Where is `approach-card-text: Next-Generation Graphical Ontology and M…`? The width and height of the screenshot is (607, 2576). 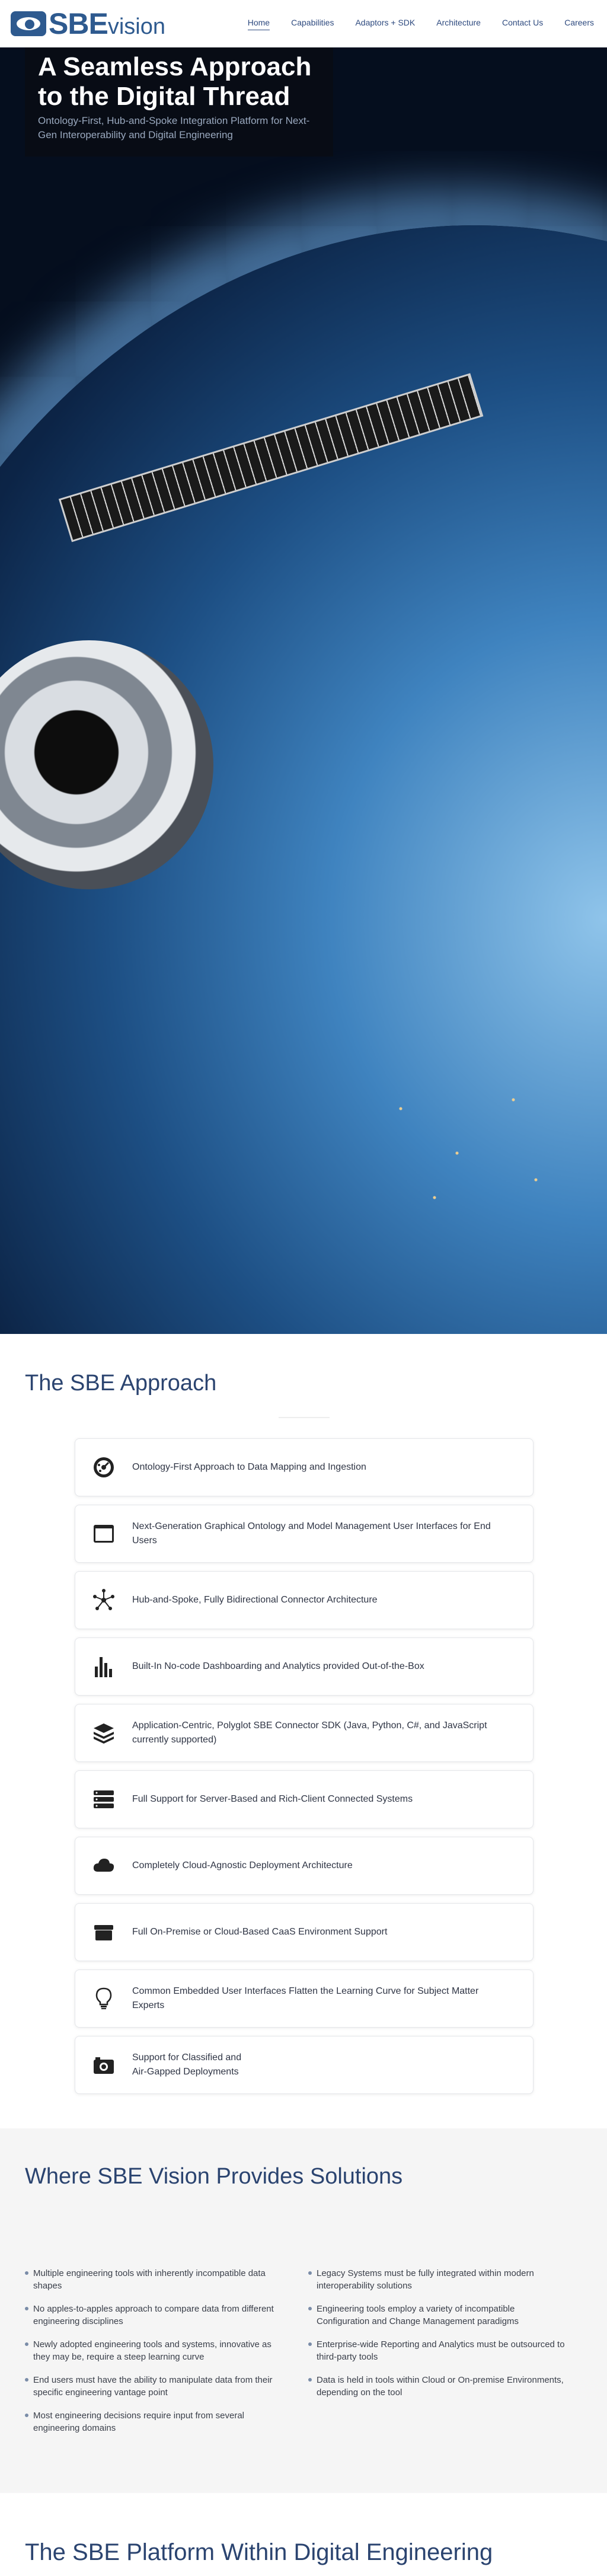
approach-card-text: Next-Generation Graphical Ontology and M… is located at coordinates (311, 1533).